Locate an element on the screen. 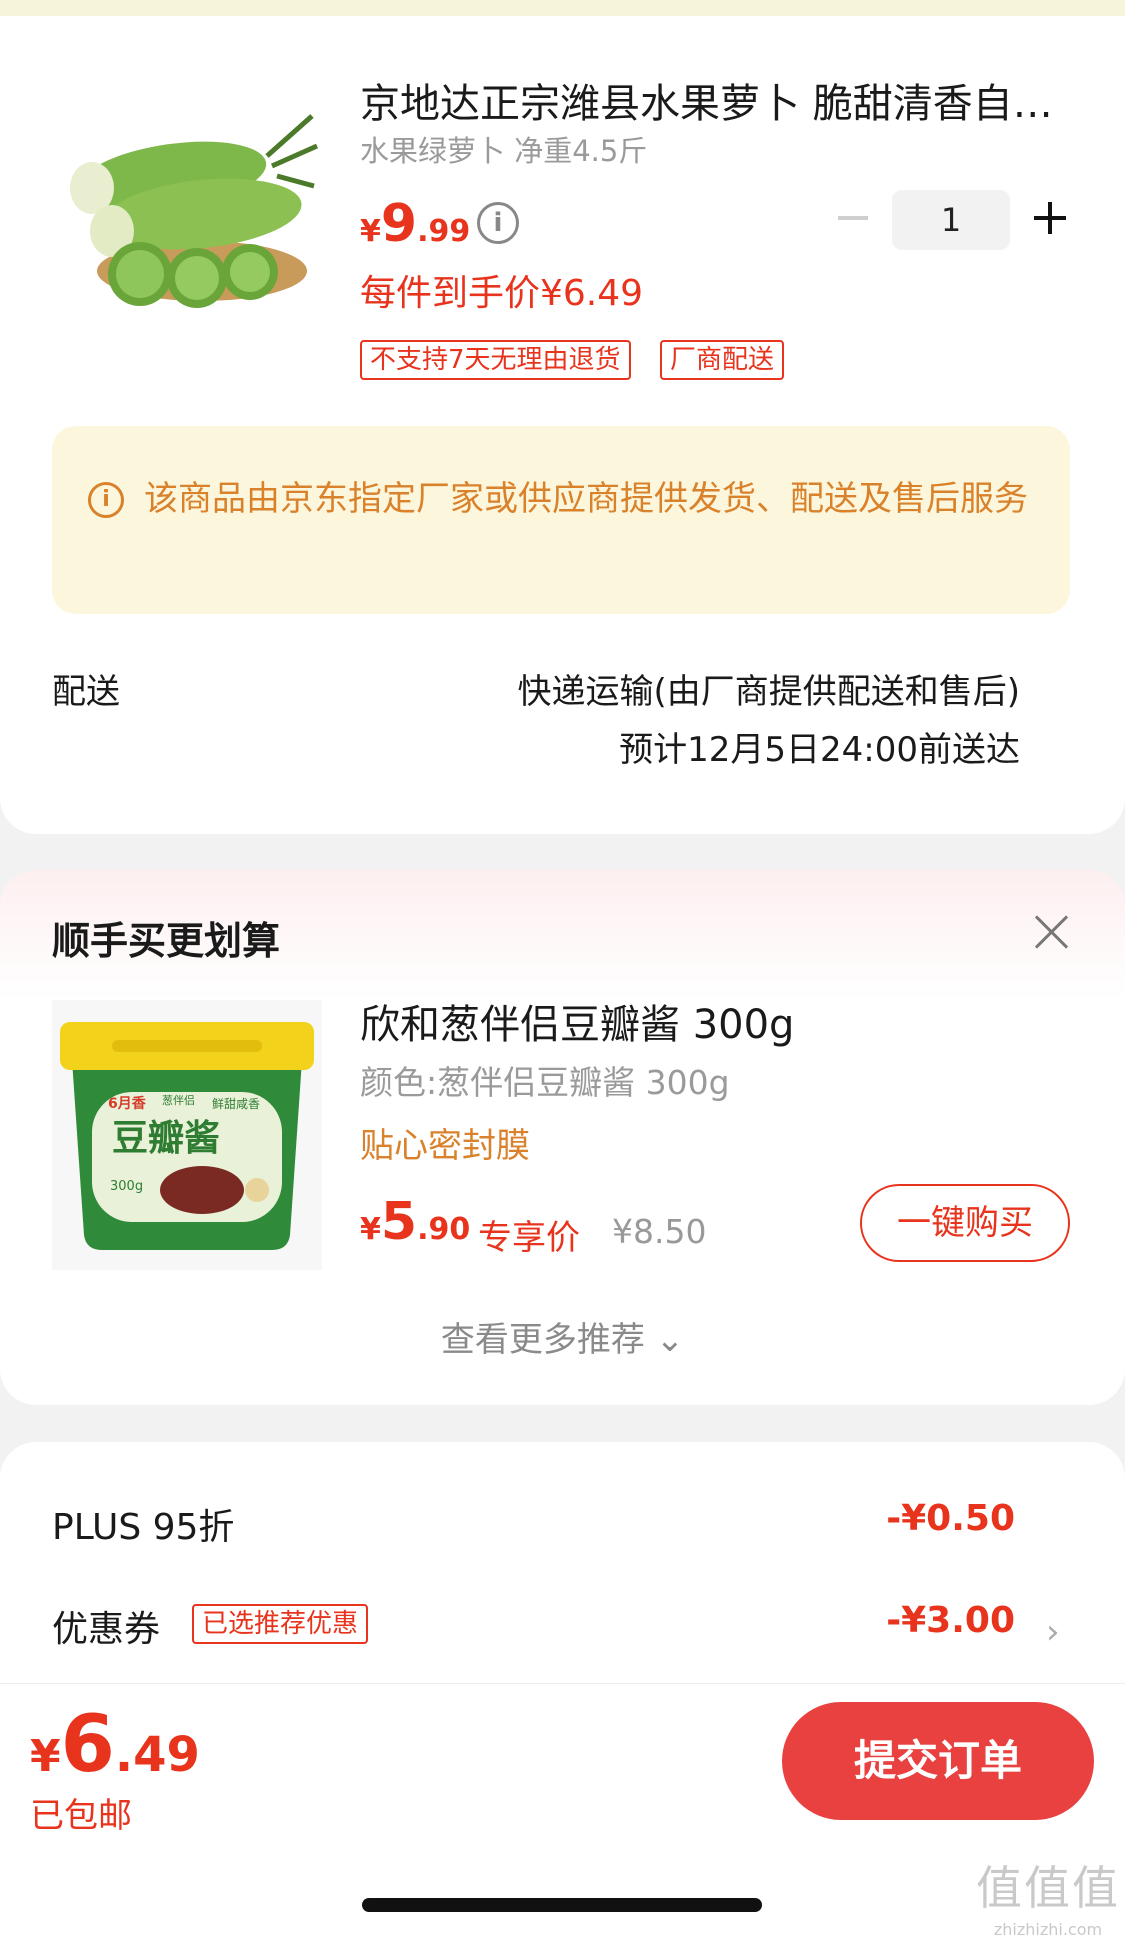 The image size is (1125, 1938). chevron-right-icon: › is located at coordinates (1053, 1632).